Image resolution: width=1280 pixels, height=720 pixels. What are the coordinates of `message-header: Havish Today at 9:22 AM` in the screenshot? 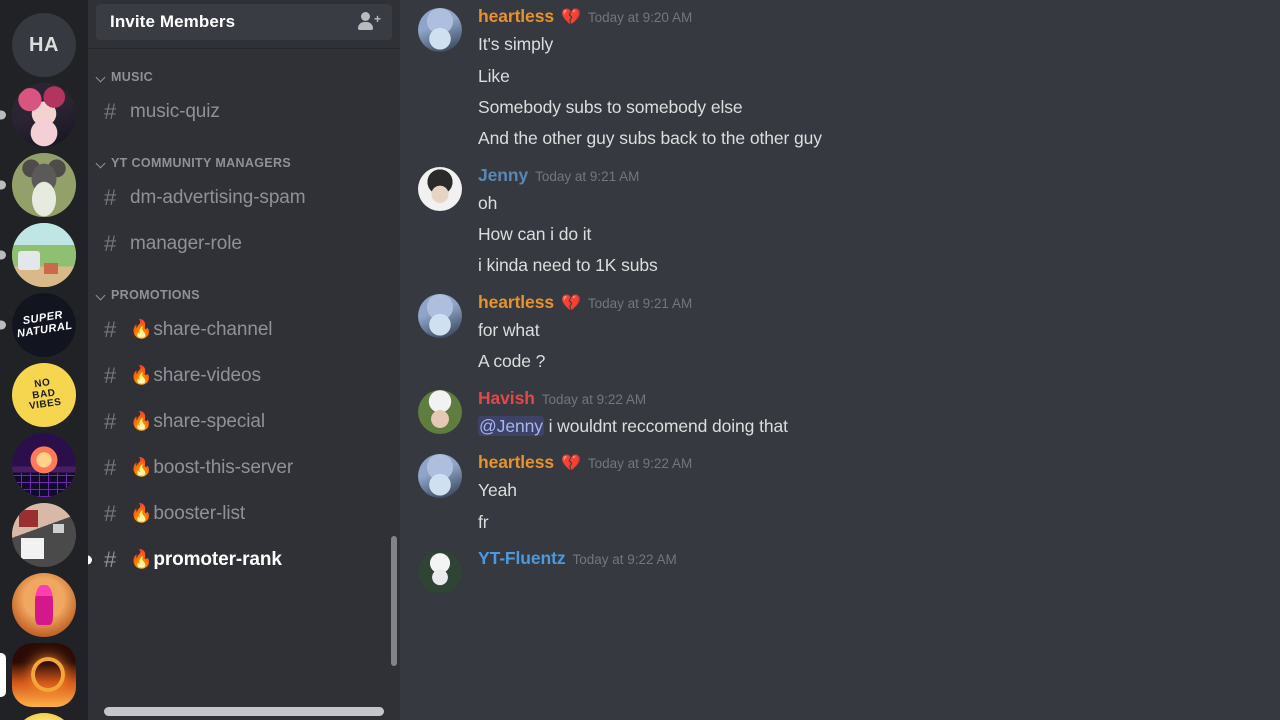 It's located at (869, 398).